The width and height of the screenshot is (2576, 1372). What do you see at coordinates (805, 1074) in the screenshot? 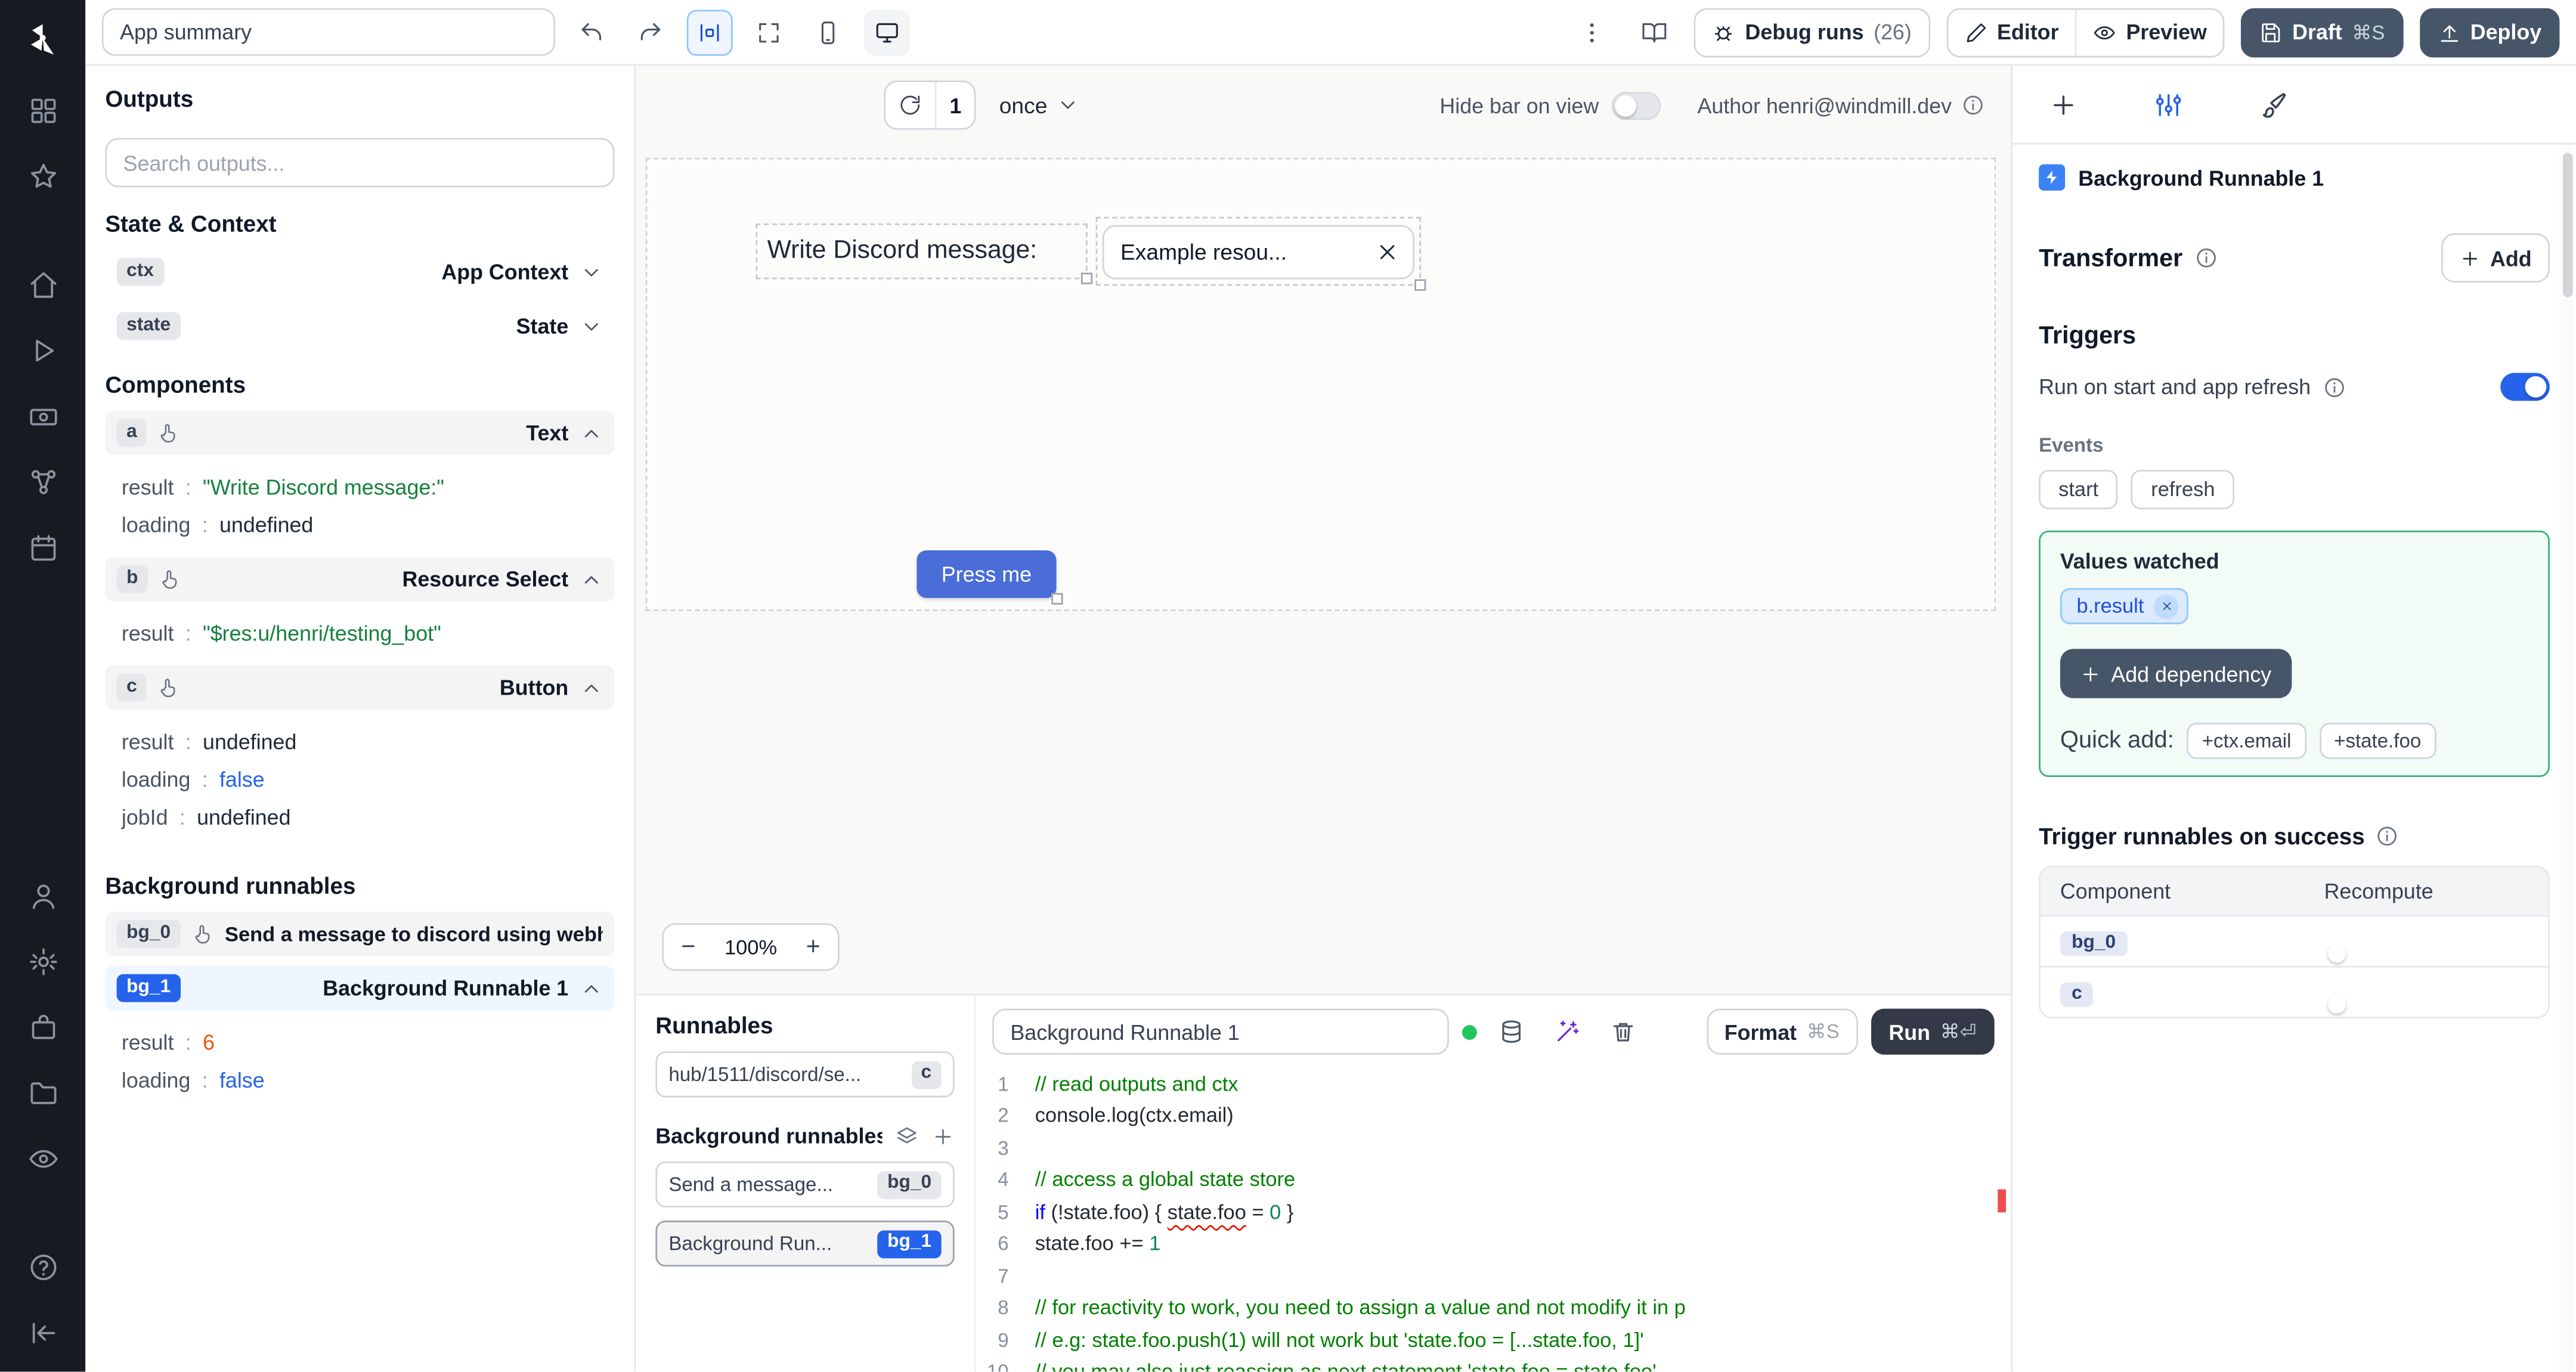
I see `runnable-item-hub: hub/1511/discord/se... c` at bounding box center [805, 1074].